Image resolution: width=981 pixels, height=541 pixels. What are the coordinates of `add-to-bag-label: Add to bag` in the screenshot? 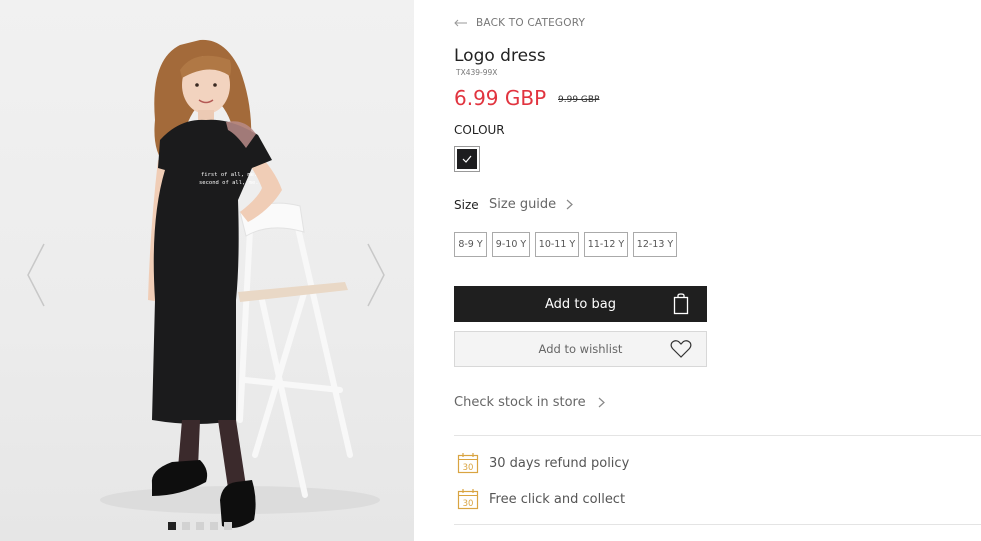 It's located at (580, 304).